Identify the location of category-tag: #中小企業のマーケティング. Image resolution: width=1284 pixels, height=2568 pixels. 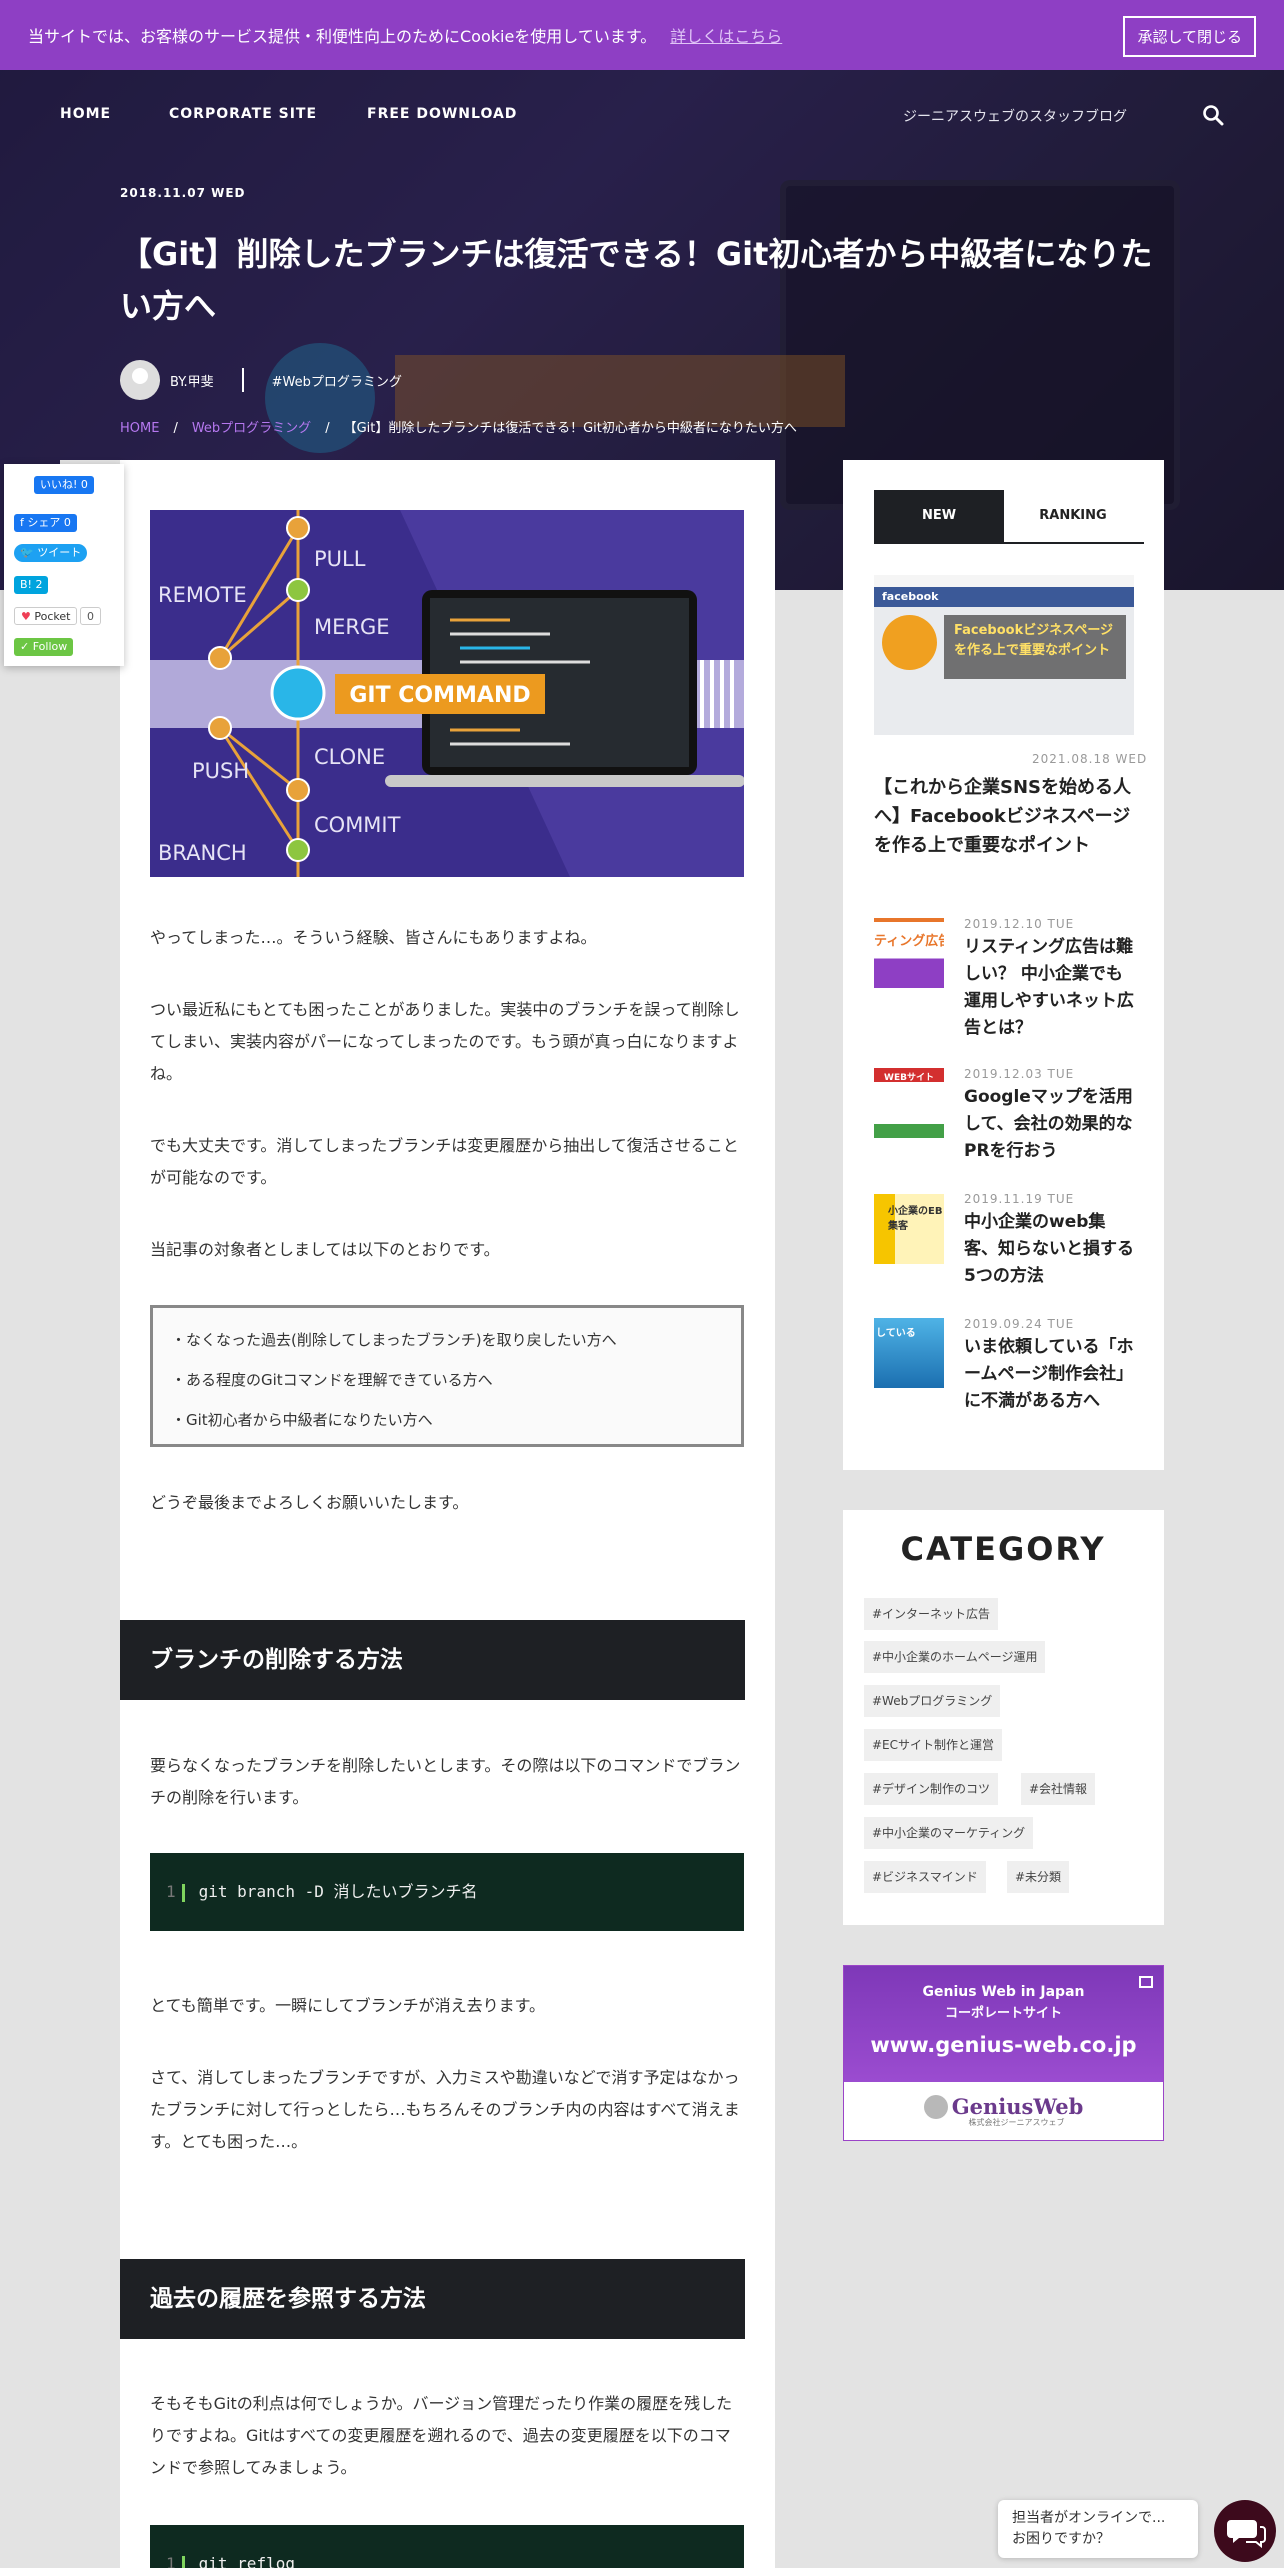
(949, 1833).